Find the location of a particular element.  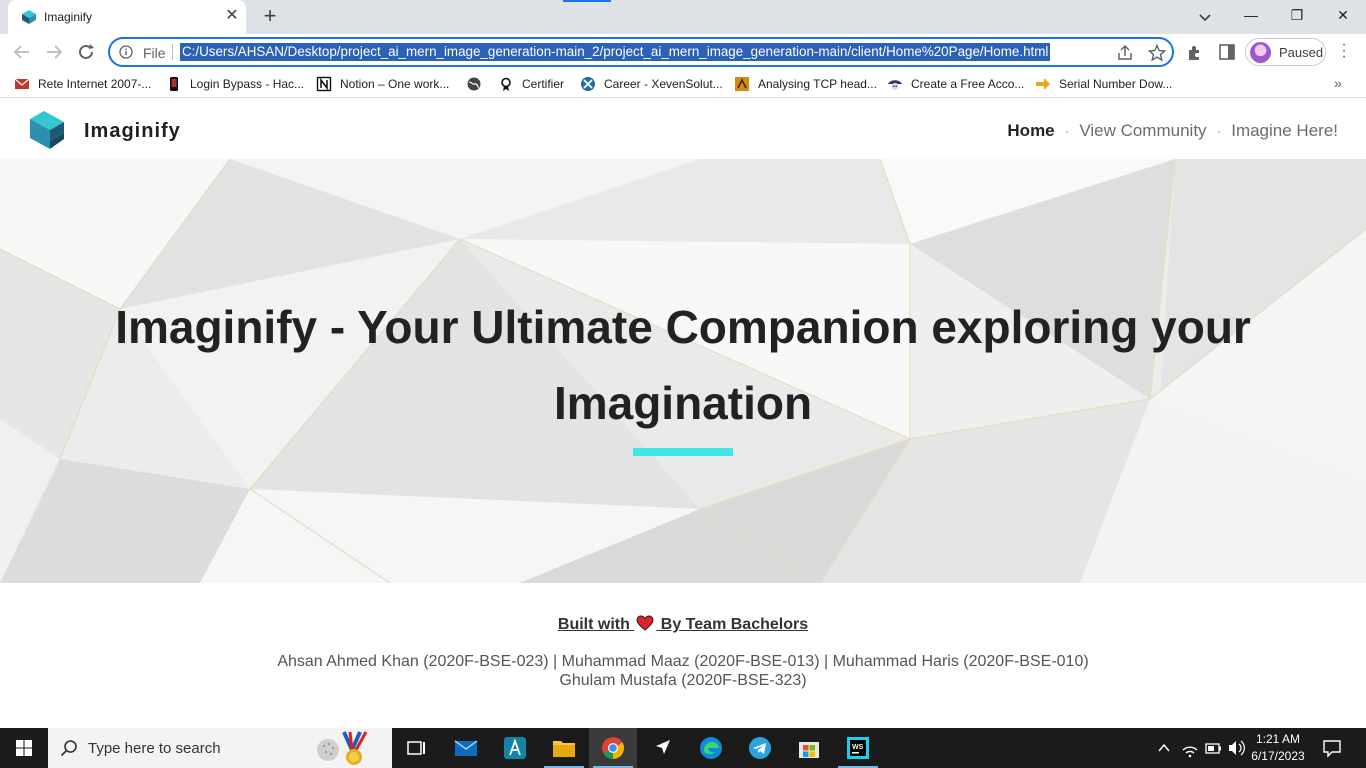

task-view-button is located at coordinates (416, 748).